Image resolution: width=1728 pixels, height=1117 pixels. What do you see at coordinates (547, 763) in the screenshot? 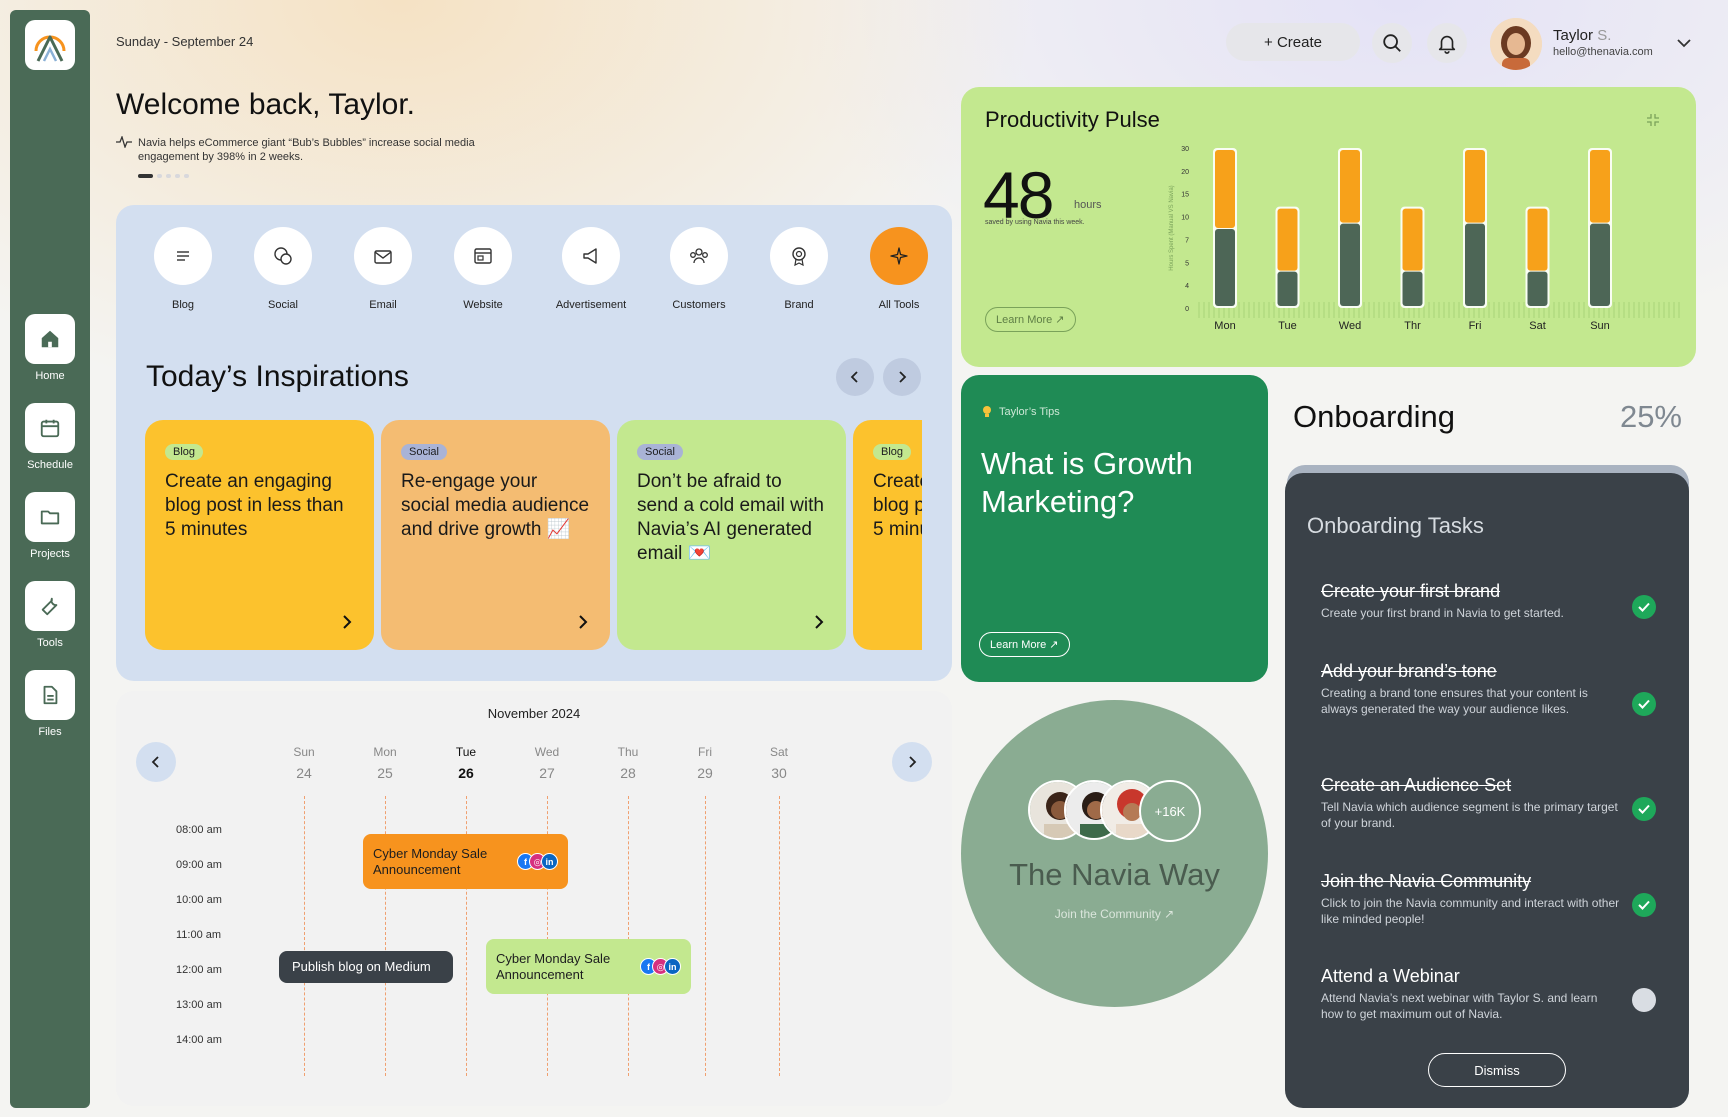
I see `calendar-day: Wed 27` at bounding box center [547, 763].